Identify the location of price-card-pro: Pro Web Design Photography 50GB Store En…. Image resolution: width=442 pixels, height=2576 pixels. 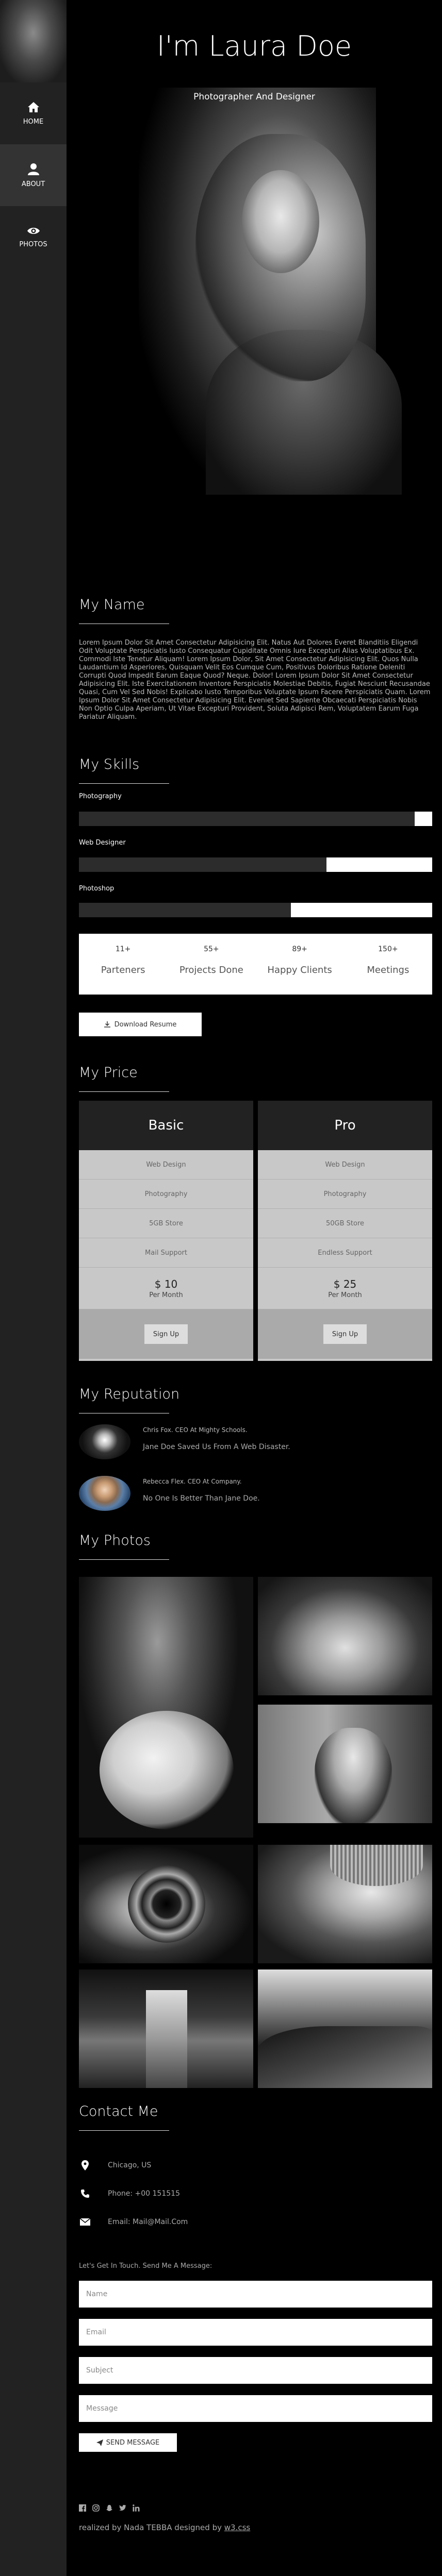
(345, 1231).